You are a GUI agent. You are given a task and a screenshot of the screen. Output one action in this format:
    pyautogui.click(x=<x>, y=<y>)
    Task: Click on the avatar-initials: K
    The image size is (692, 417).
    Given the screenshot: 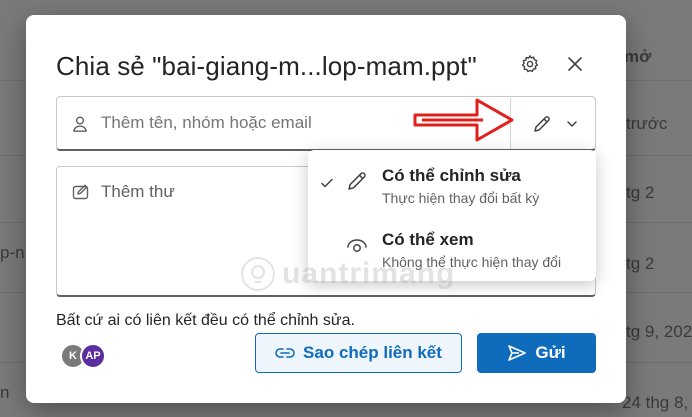 What is the action you would take?
    pyautogui.click(x=73, y=356)
    